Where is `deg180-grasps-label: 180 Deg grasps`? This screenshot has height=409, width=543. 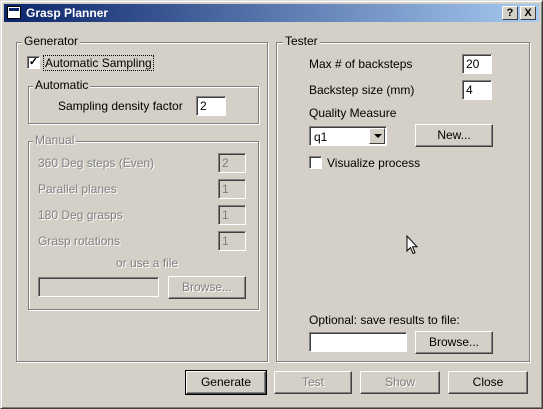 deg180-grasps-label: 180 Deg grasps is located at coordinates (80, 215).